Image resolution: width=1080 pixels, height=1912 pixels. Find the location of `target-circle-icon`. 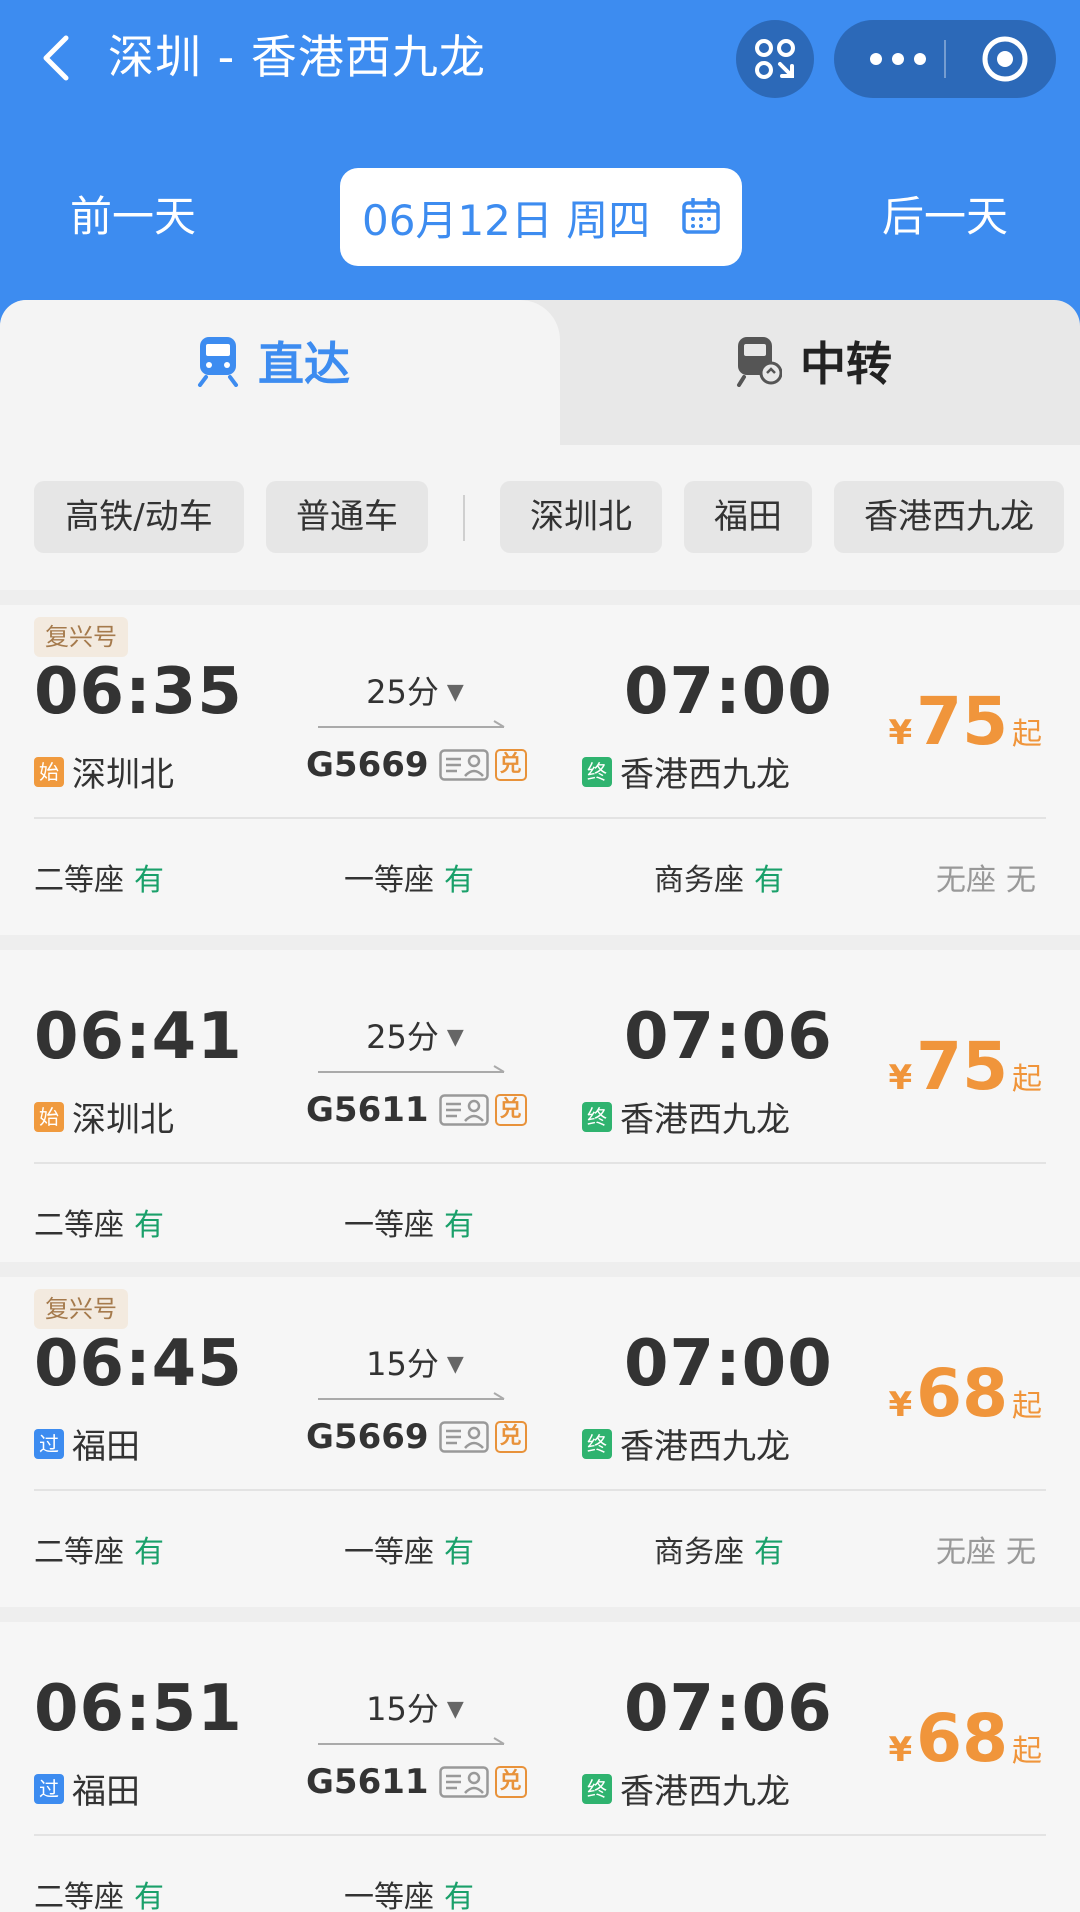

target-circle-icon is located at coordinates (1005, 59).